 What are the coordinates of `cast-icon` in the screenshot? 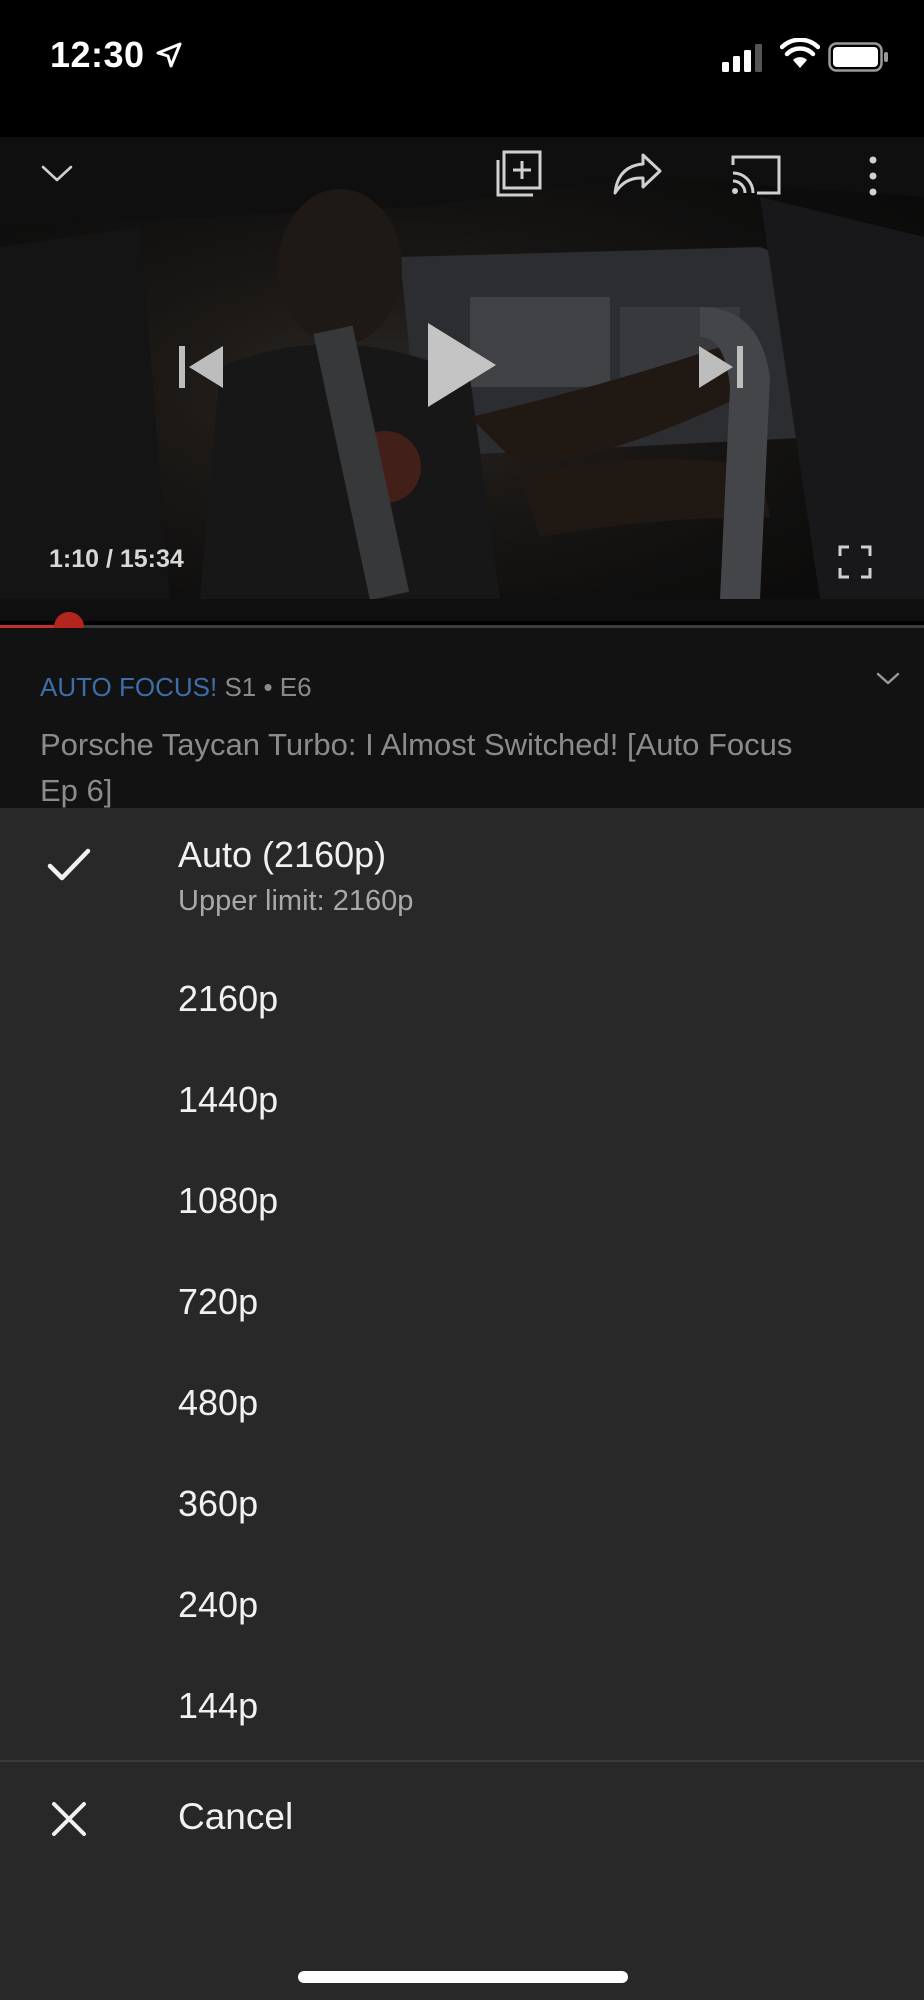 It's located at (756, 175).